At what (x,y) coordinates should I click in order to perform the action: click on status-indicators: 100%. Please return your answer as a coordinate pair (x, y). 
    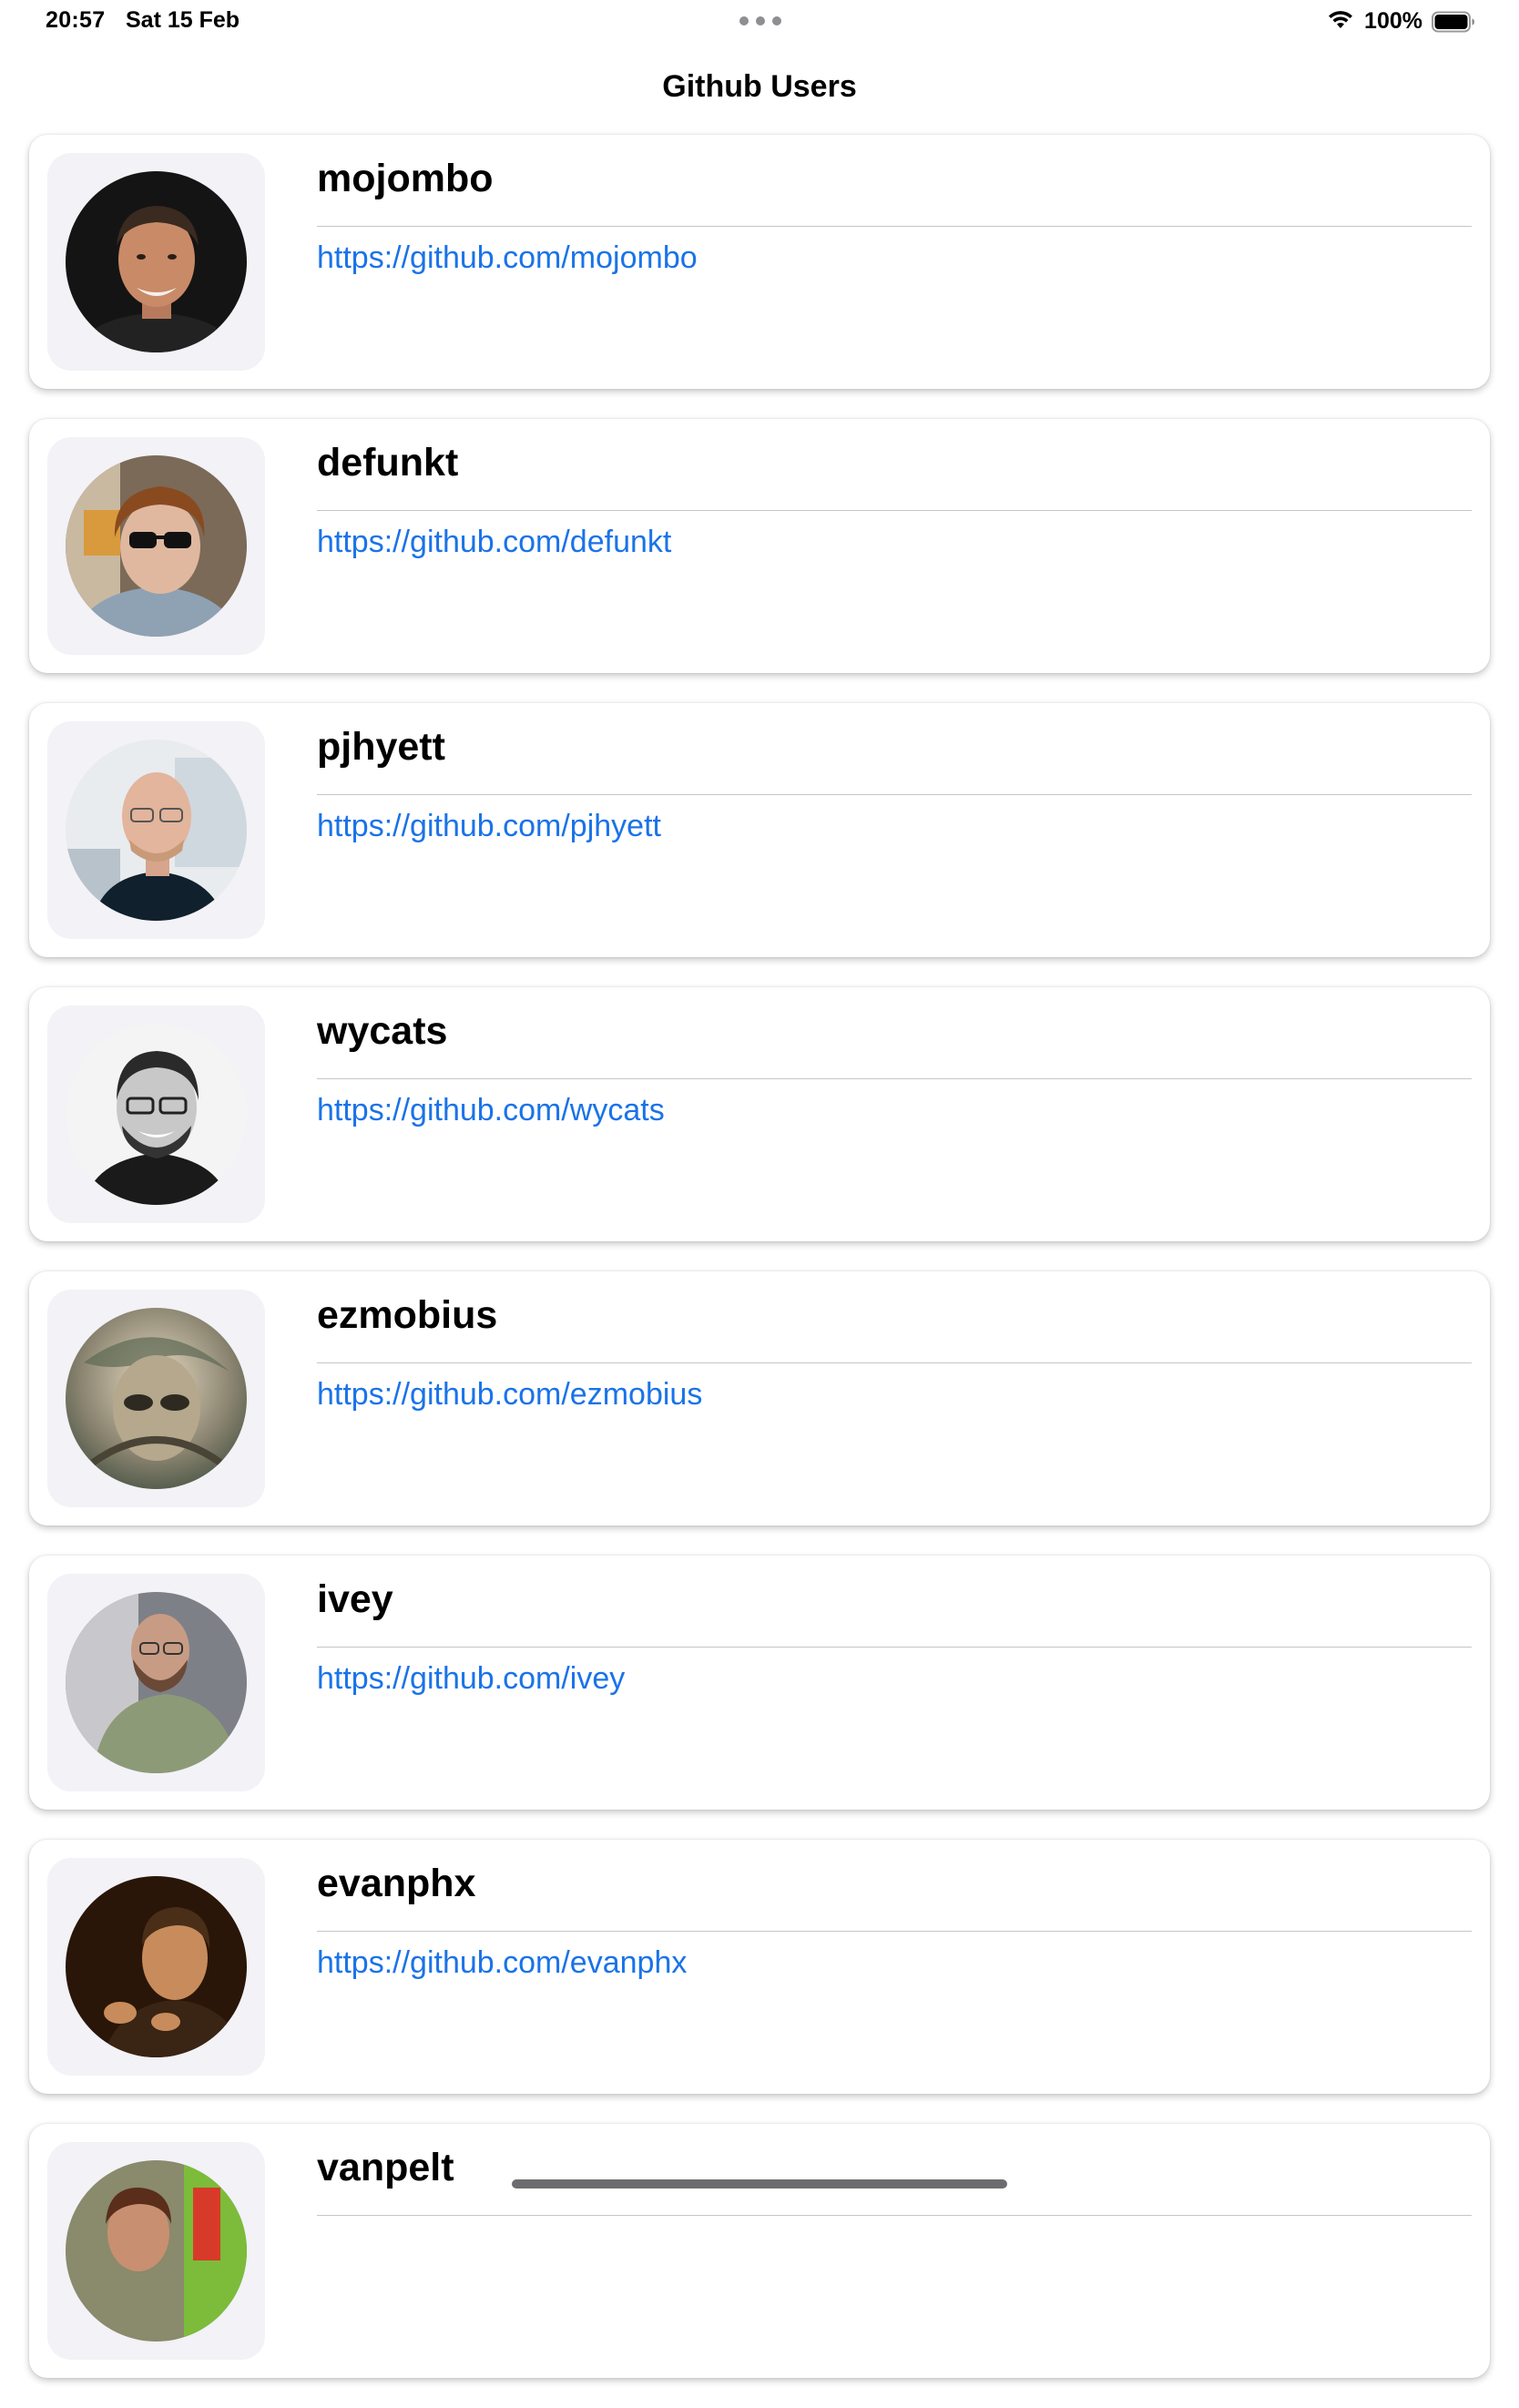
    Looking at the image, I should click on (1400, 20).